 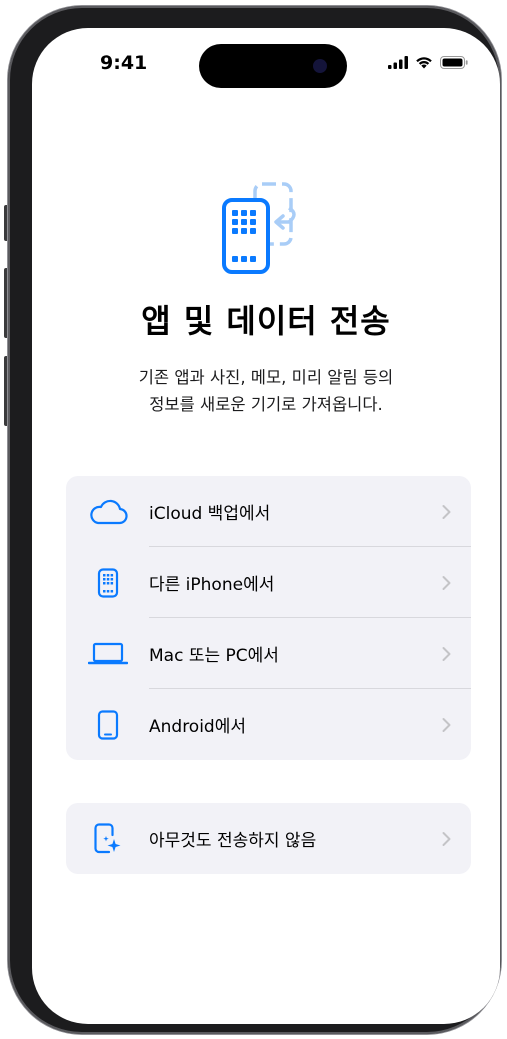 I want to click on android-phone-icon, so click(x=108, y=724).